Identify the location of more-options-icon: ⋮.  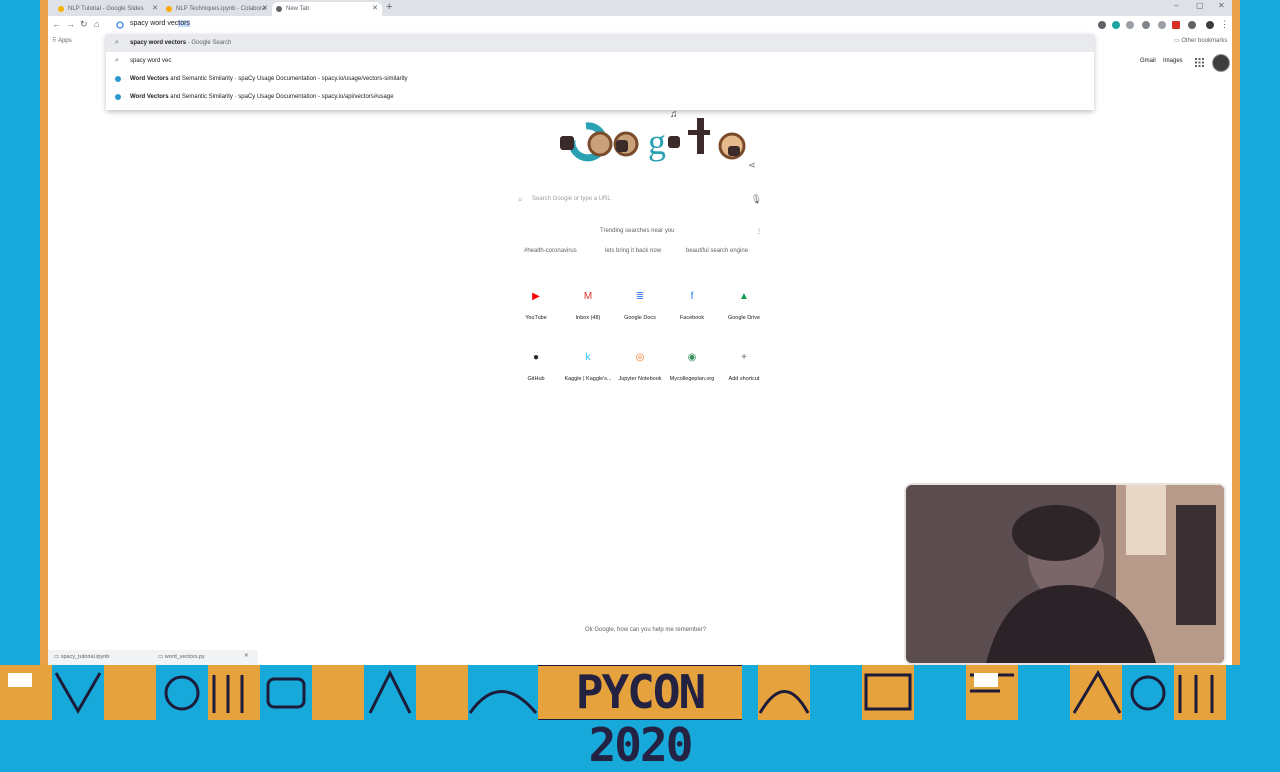
(759, 231).